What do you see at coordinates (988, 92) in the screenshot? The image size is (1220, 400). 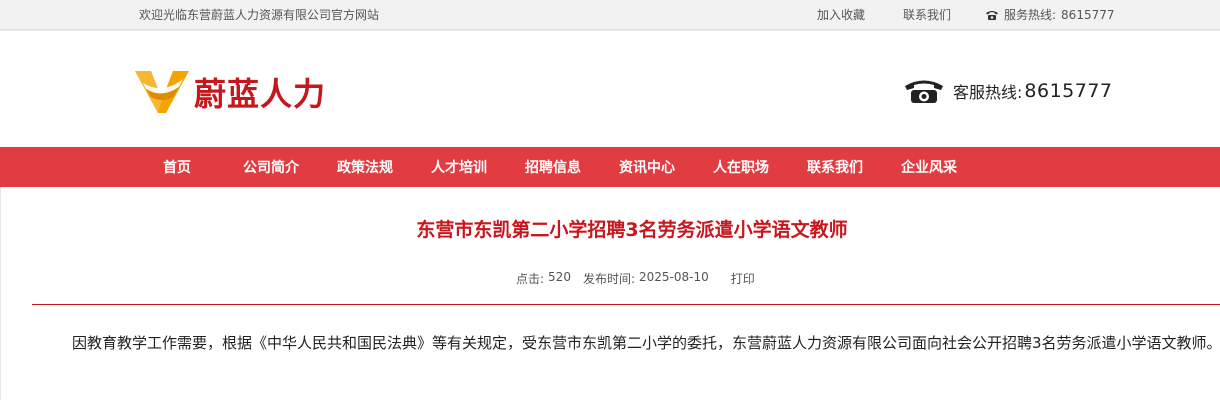 I see `customer-hotline-label: 客服热线:` at bounding box center [988, 92].